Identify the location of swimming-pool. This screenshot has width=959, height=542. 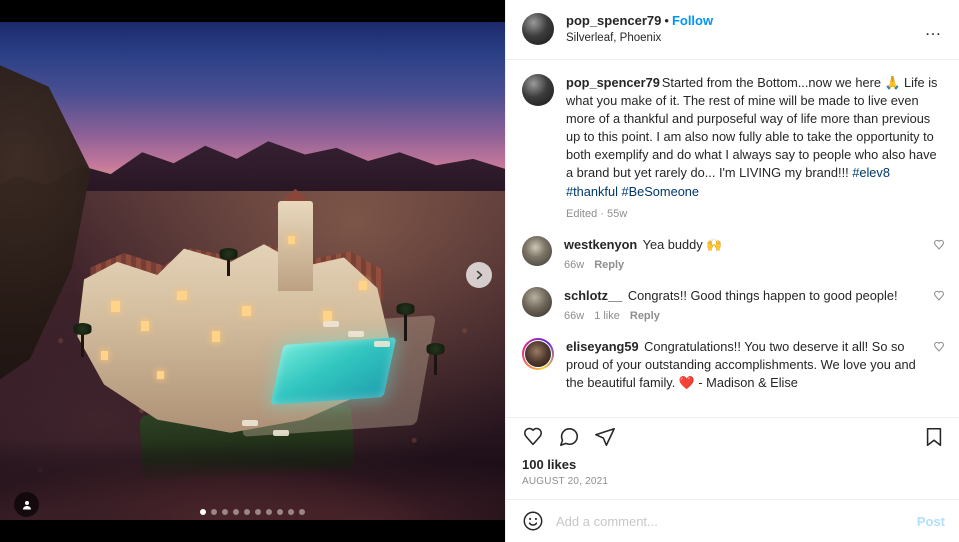
(333, 370).